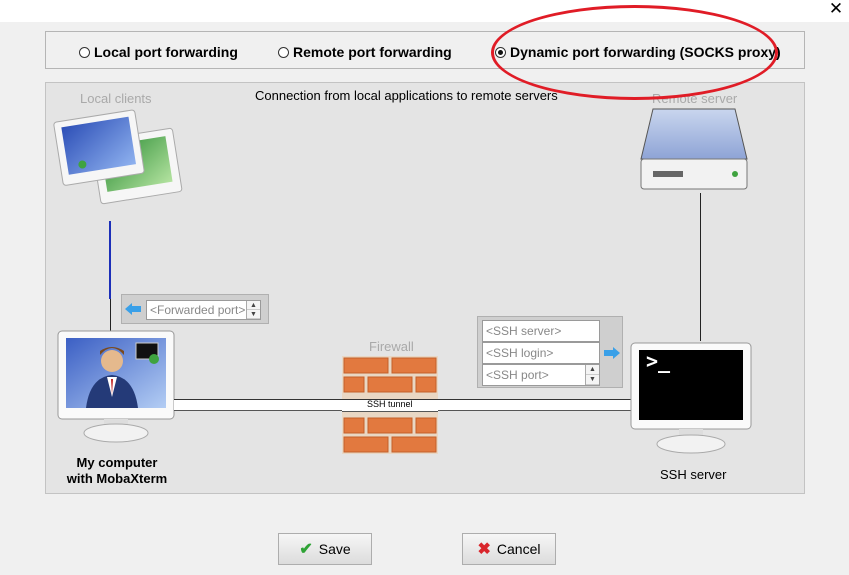  Describe the element at coordinates (117, 478) in the screenshot. I see `my-computer-label-line2: with MobaXterm` at that location.